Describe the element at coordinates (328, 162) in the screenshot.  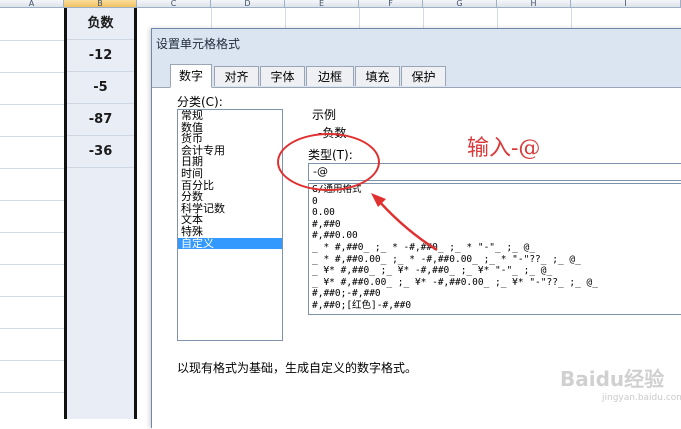
I see `highlight-ellipse` at that location.